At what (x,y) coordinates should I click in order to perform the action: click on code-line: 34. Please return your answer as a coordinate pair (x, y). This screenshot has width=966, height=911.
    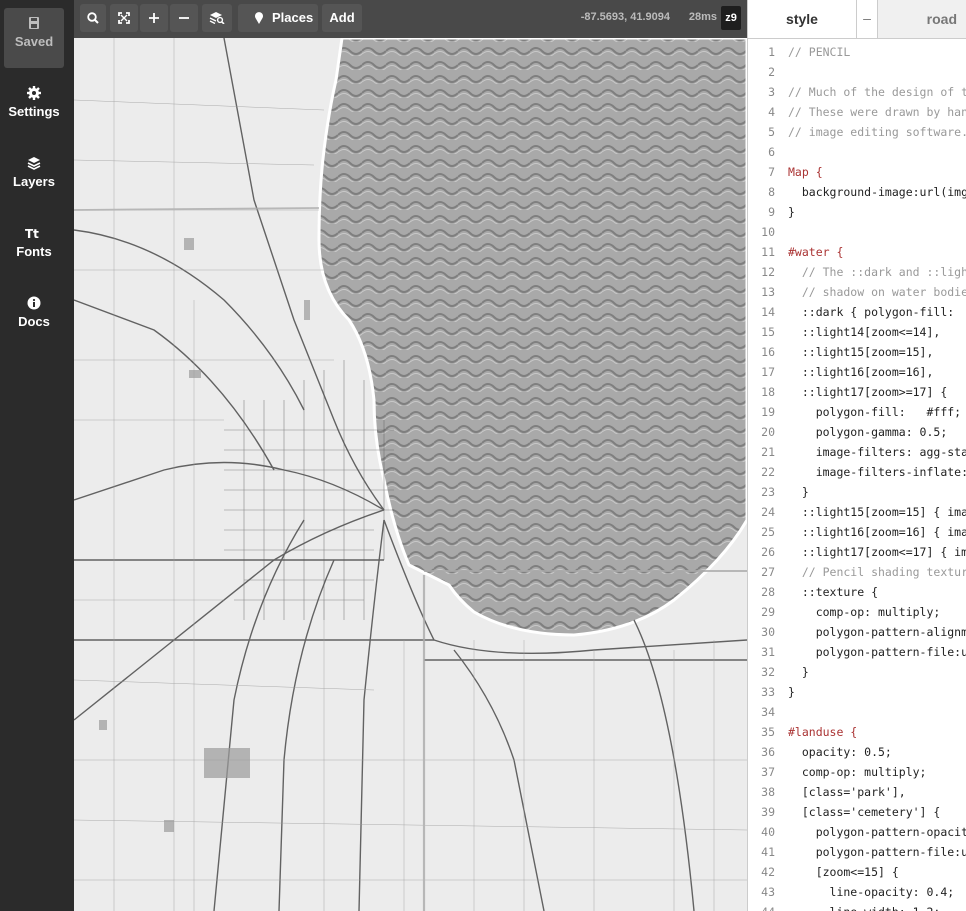
    Looking at the image, I should click on (857, 712).